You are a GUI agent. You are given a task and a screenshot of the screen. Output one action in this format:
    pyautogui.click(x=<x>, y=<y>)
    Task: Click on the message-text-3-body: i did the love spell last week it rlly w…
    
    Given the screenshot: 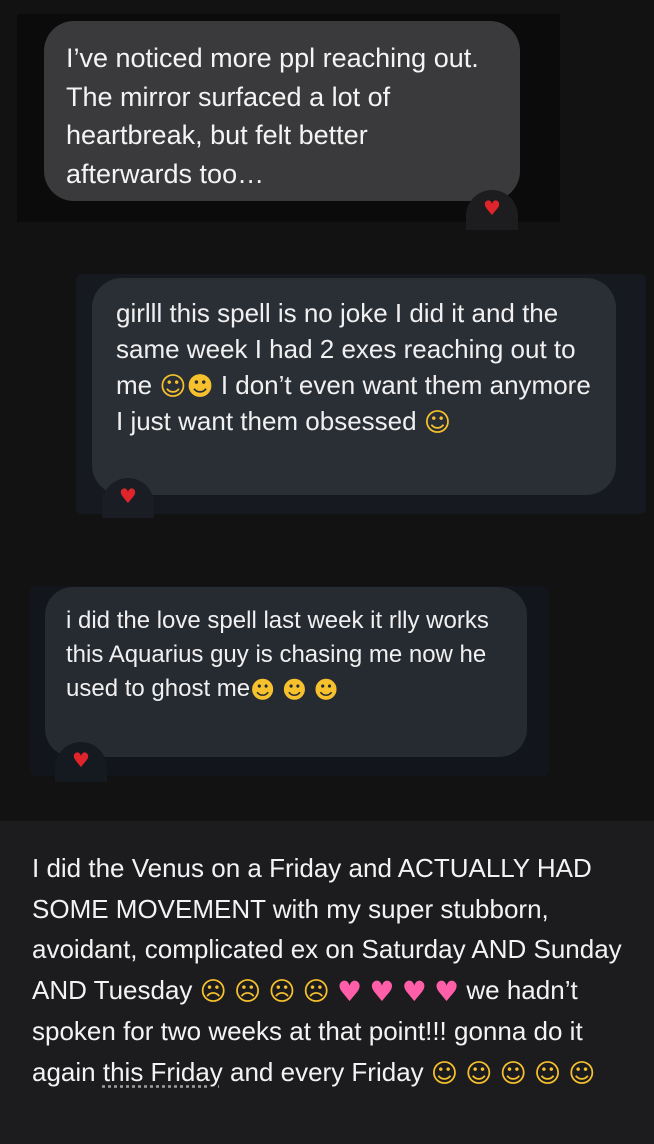 What is the action you would take?
    pyautogui.click(x=277, y=654)
    